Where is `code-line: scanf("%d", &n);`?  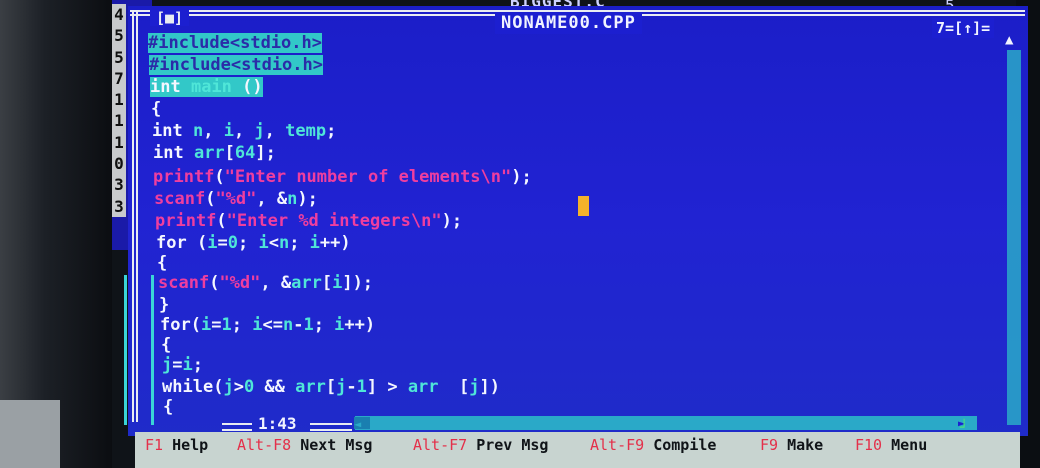
code-line: scanf("%d", &n); is located at coordinates (236, 199).